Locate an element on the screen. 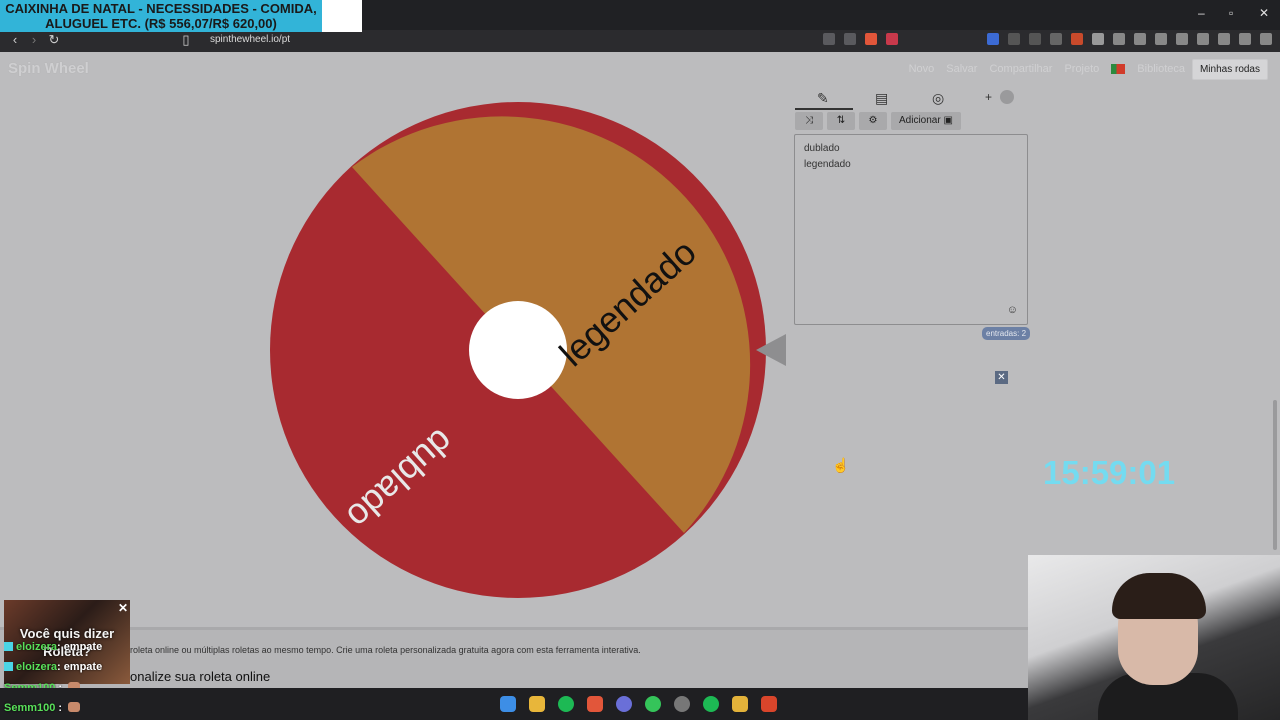 The height and width of the screenshot is (720, 1280). shuffle-button: ⤨ is located at coordinates (809, 121).